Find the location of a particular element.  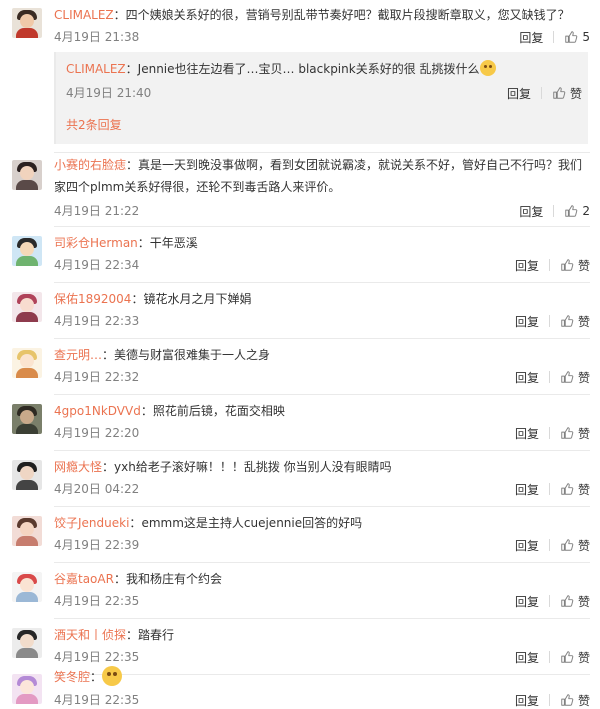

comment-body: 照花前后镜，花面交相映 is located at coordinates (218, 411).